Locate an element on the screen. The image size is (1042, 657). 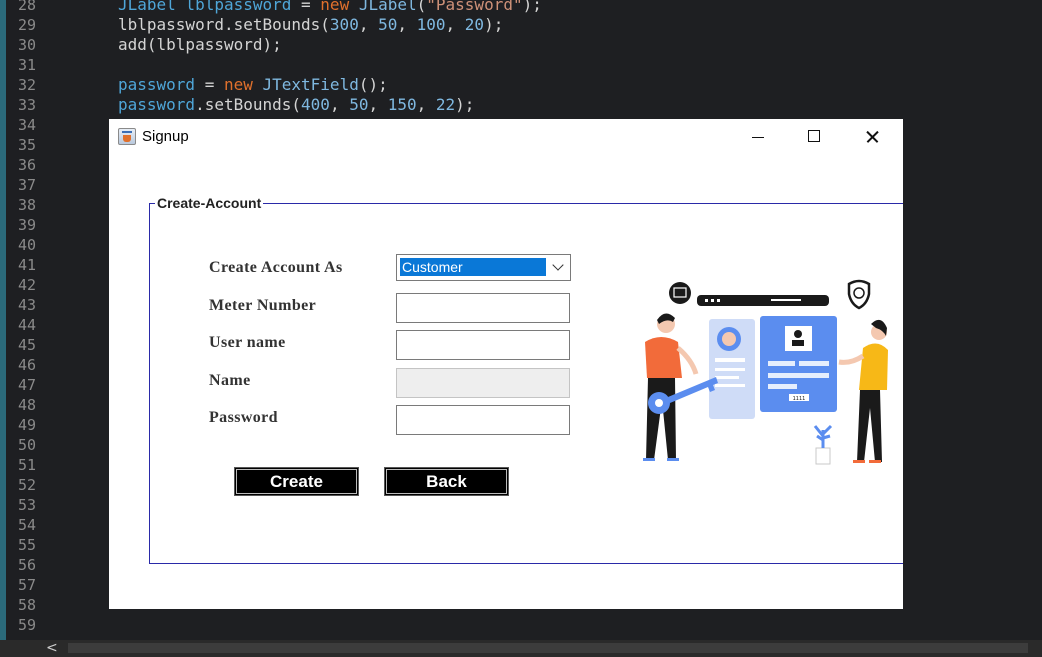
line-number: 34 is located at coordinates (26, 125).